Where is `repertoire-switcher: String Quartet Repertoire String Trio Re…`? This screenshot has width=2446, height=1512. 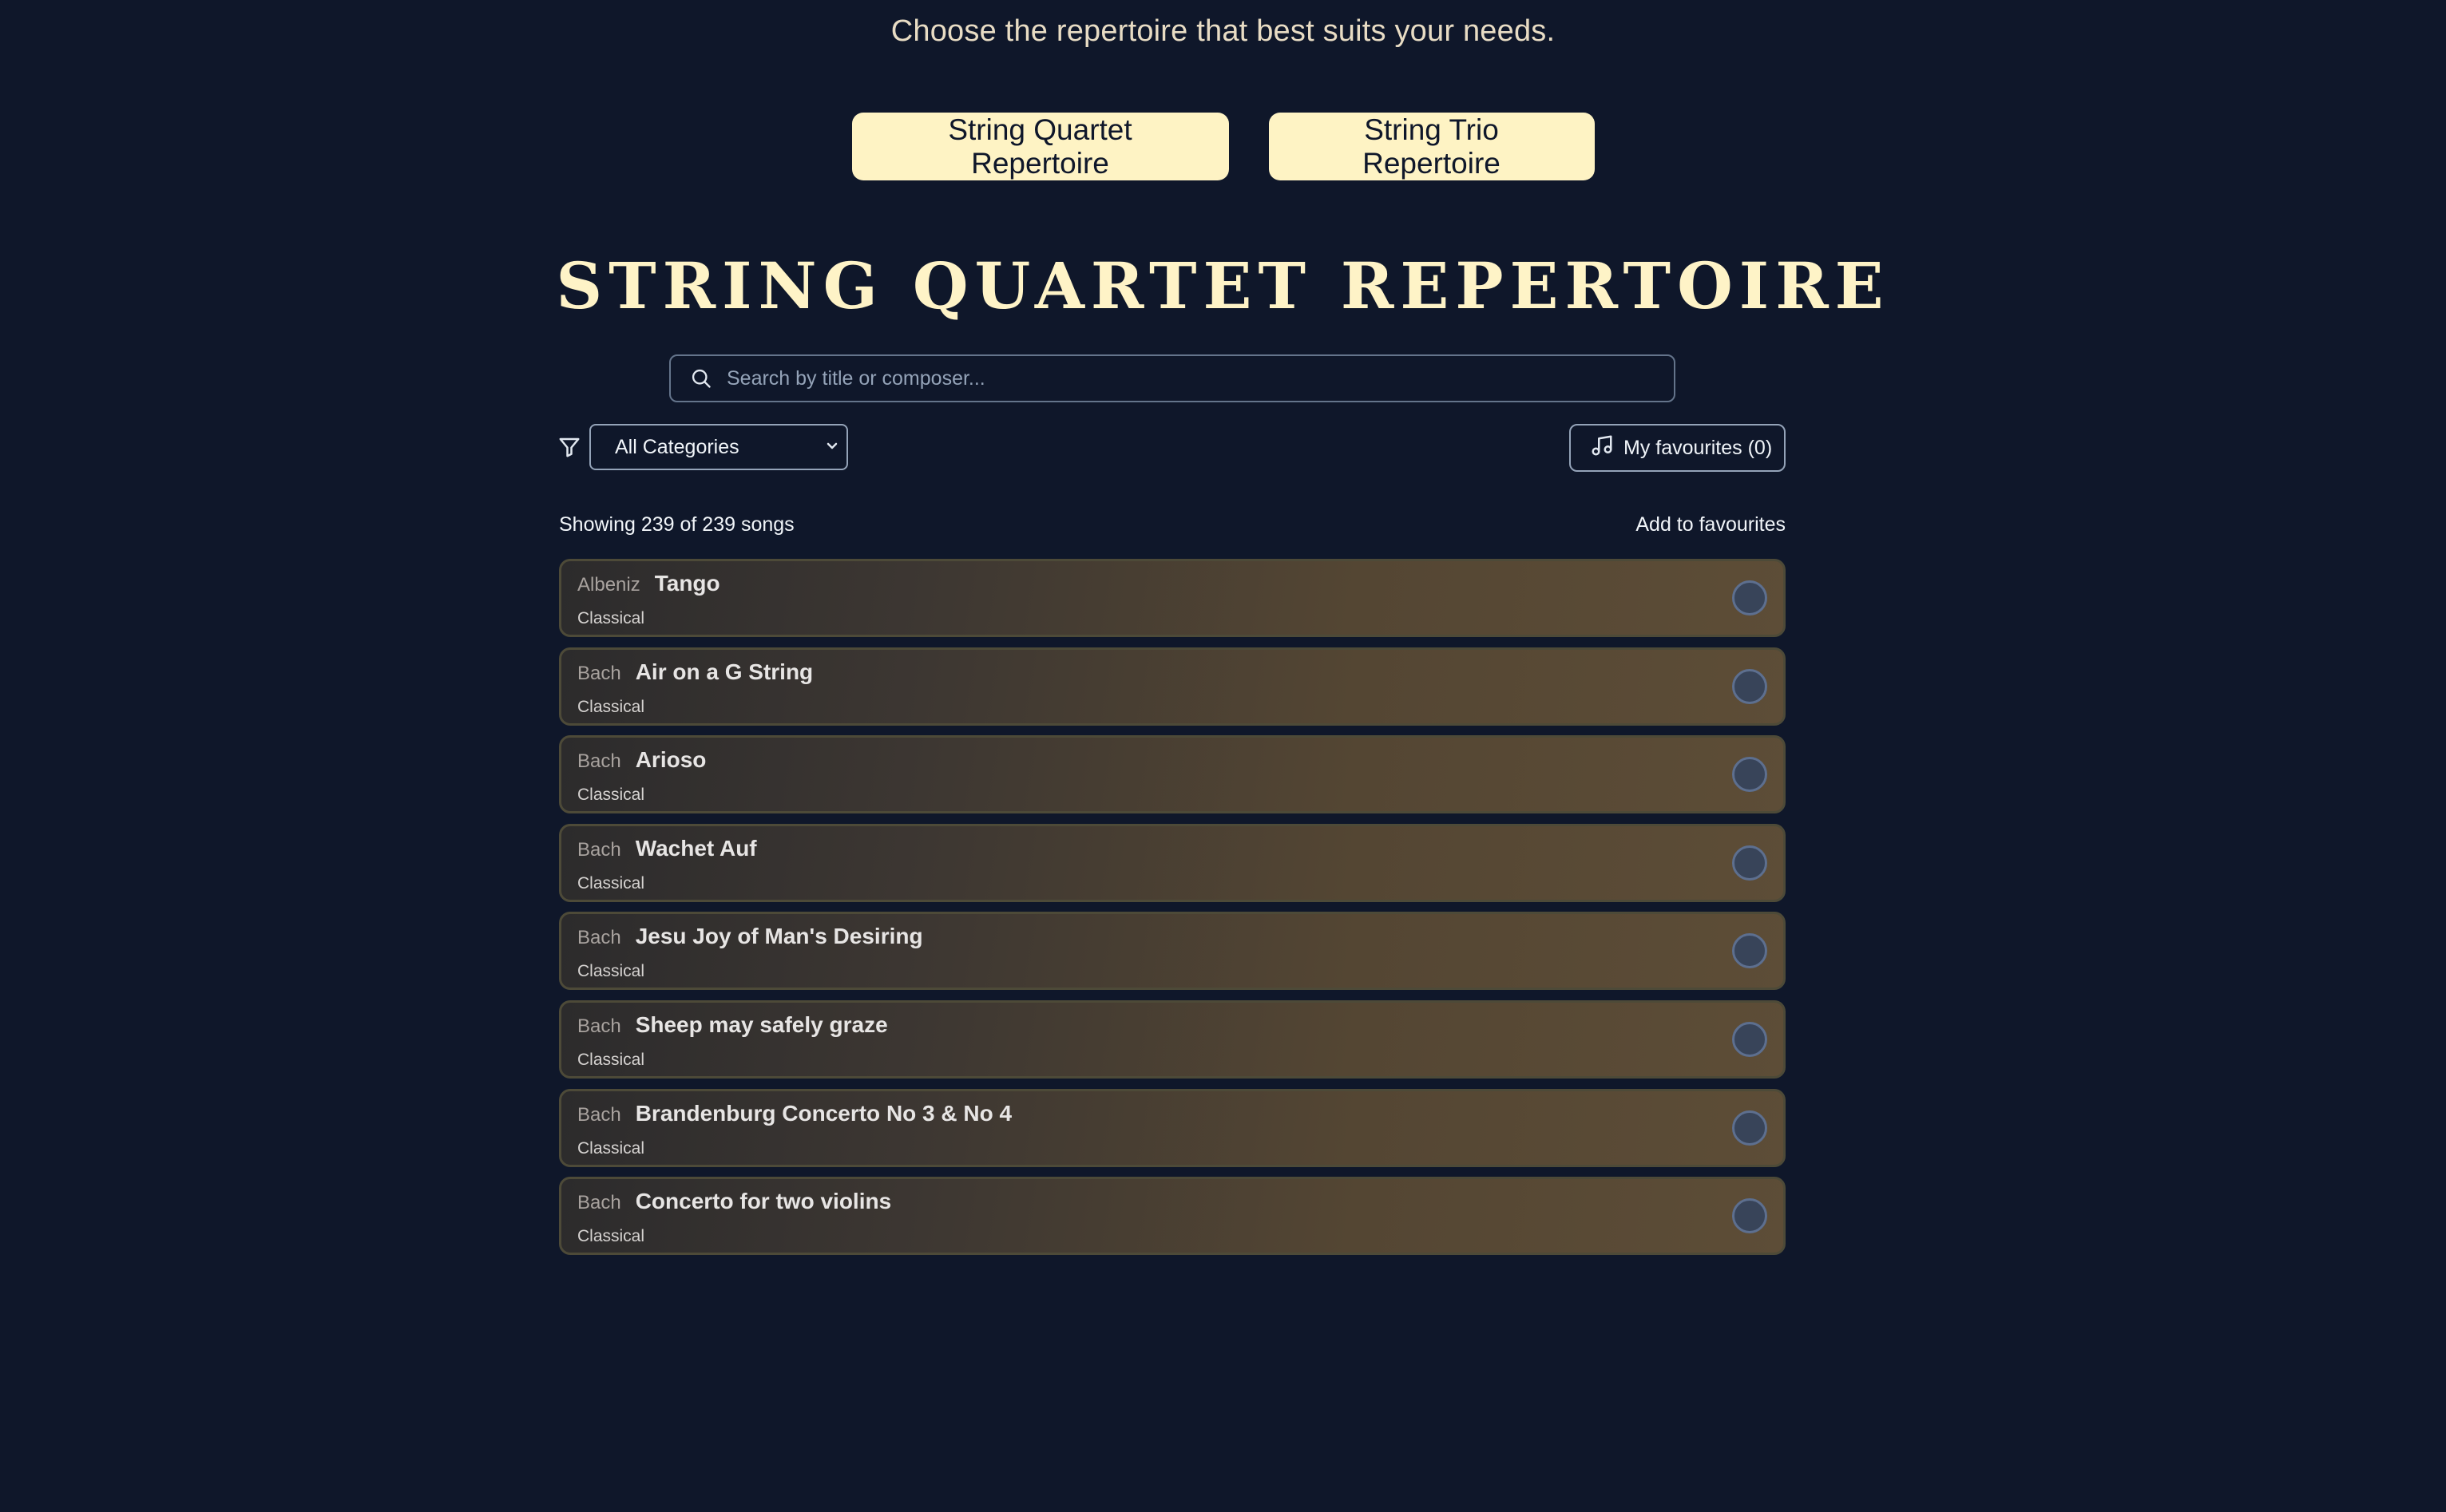
repertoire-switcher: String Quartet Repertoire String Trio Re… is located at coordinates (1223, 146).